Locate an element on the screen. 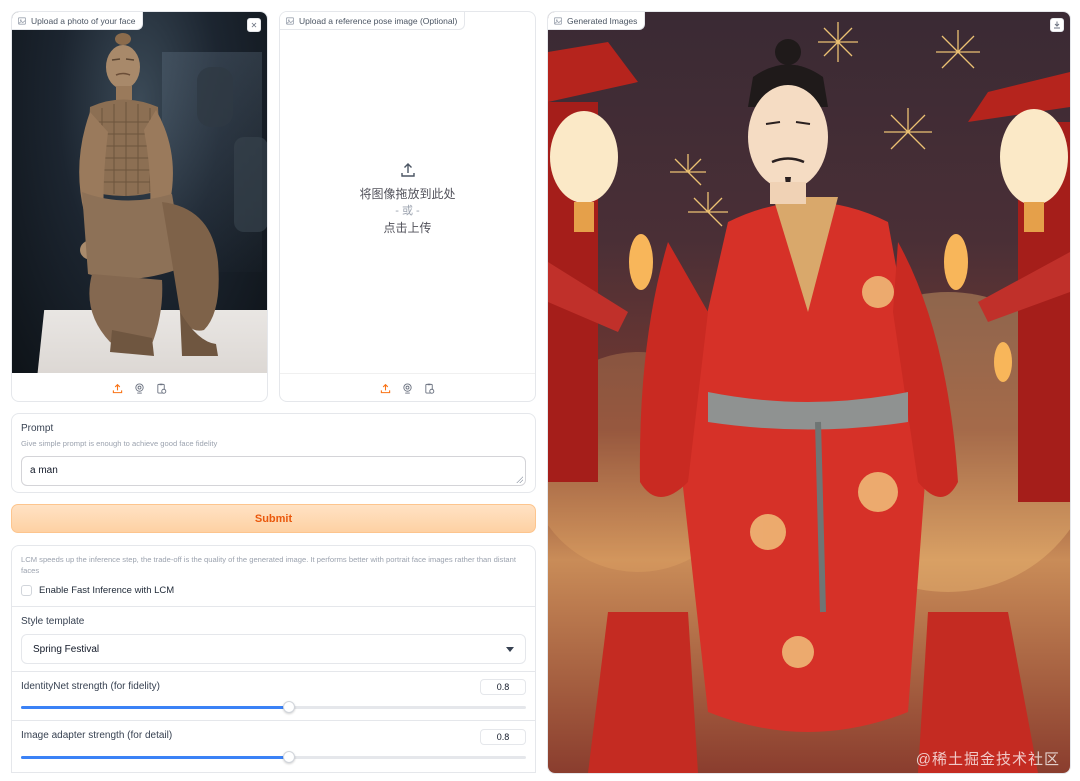 The height and width of the screenshot is (781, 1080). identitynet-slider-thumb is located at coordinates (288, 707).